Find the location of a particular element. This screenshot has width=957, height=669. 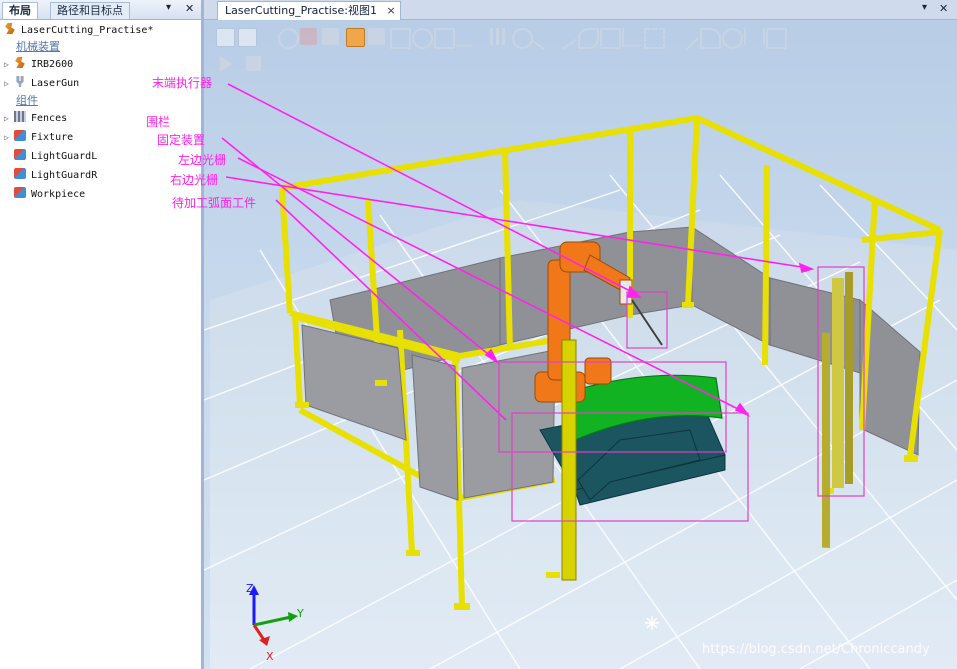

tree-item-irb2600: ▷ IRB2600 is located at coordinates (38, 65).